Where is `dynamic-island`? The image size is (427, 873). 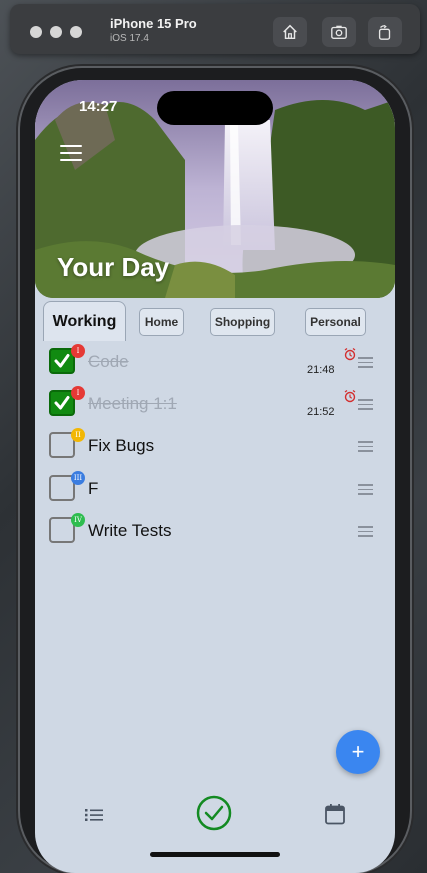
dynamic-island is located at coordinates (215, 108).